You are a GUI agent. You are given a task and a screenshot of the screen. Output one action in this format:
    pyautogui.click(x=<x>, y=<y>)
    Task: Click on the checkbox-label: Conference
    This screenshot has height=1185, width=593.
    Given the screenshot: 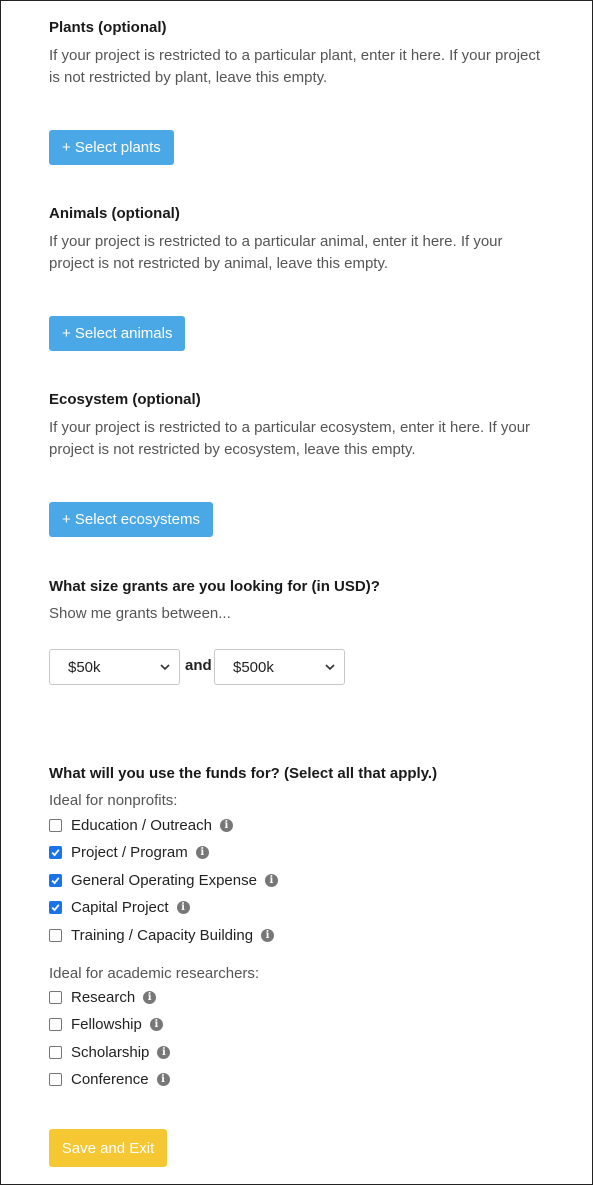 What is the action you would take?
    pyautogui.click(x=110, y=1079)
    